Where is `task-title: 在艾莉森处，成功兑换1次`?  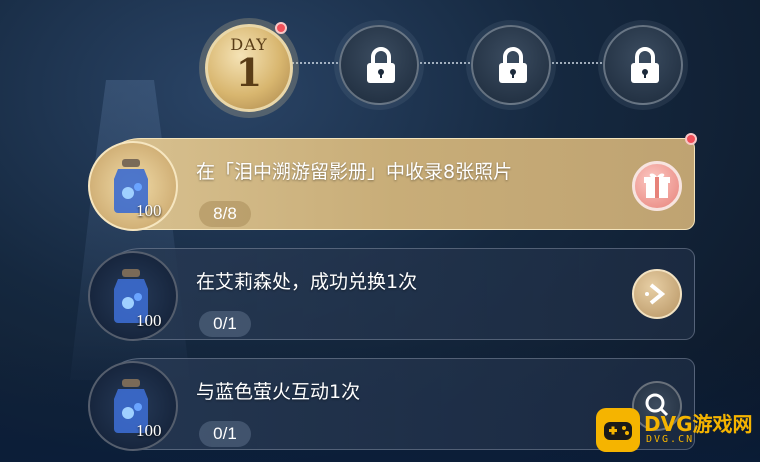
task-title: 在艾莉森处，成功兑换1次 is located at coordinates (307, 282).